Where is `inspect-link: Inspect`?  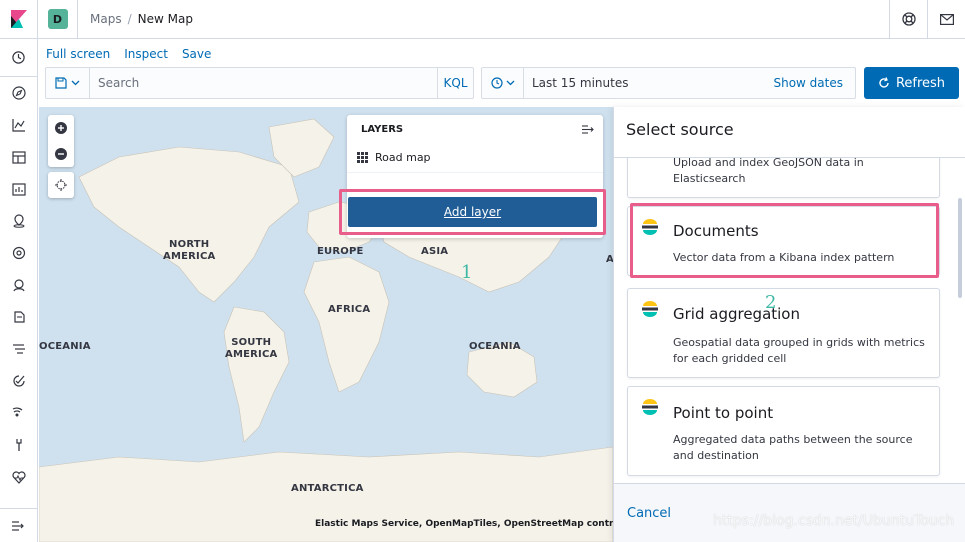 inspect-link: Inspect is located at coordinates (146, 54).